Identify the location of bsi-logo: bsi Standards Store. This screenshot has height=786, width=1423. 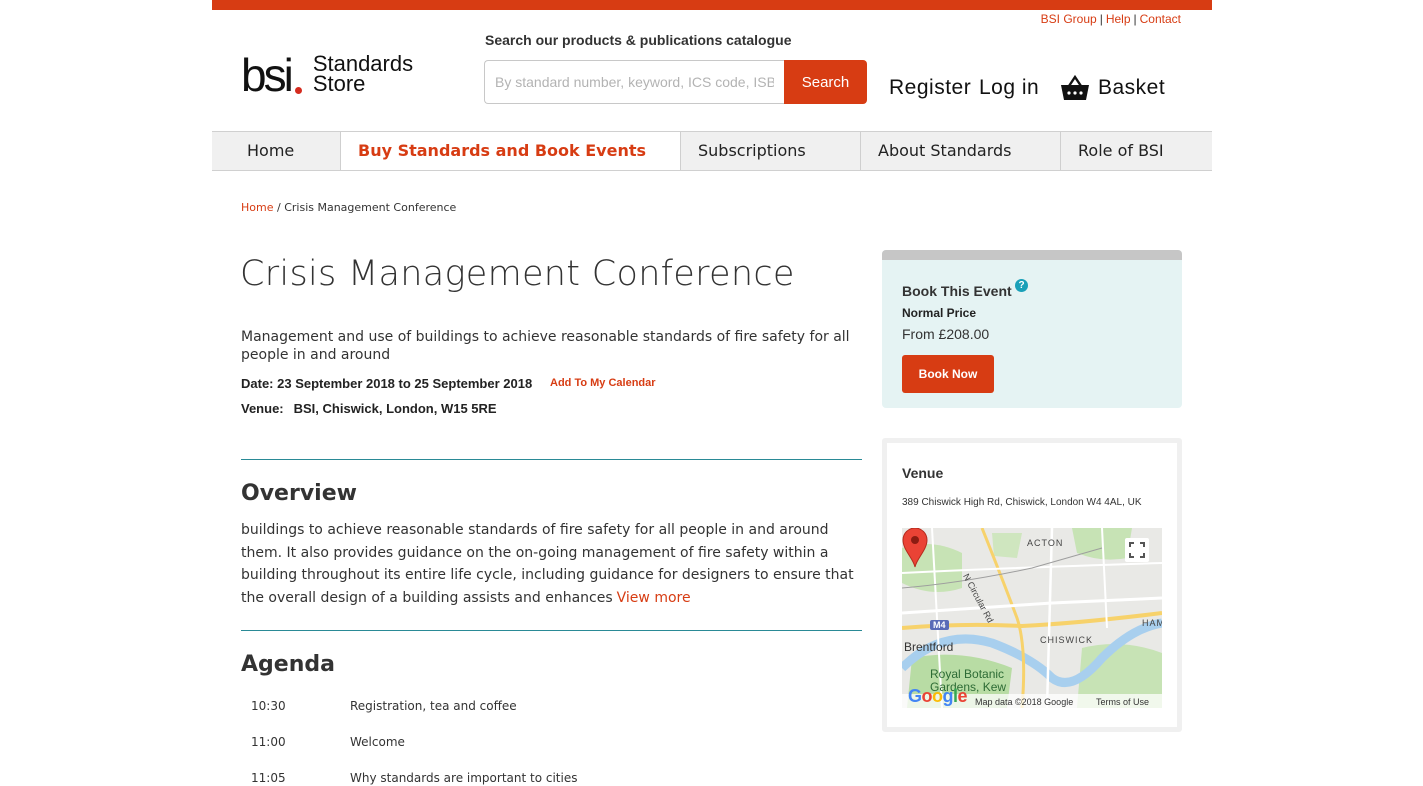
(327, 75).